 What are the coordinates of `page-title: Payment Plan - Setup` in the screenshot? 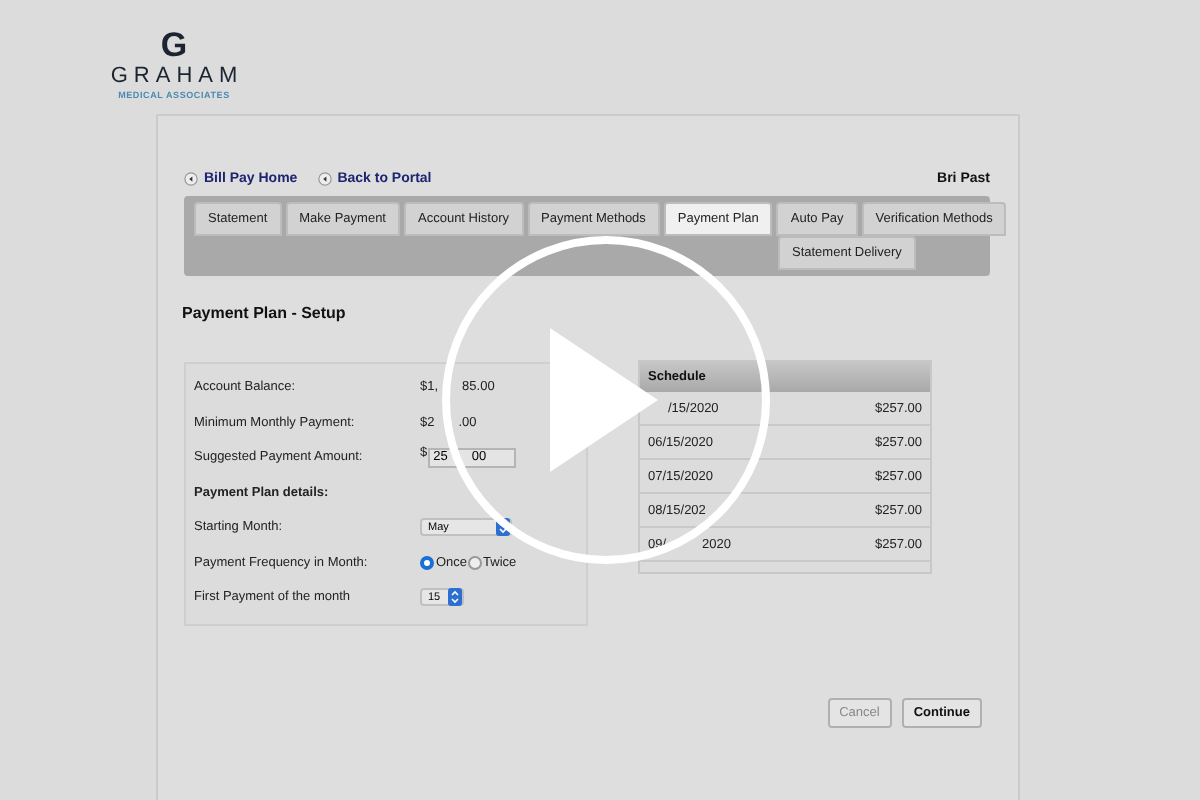 It's located at (265, 313).